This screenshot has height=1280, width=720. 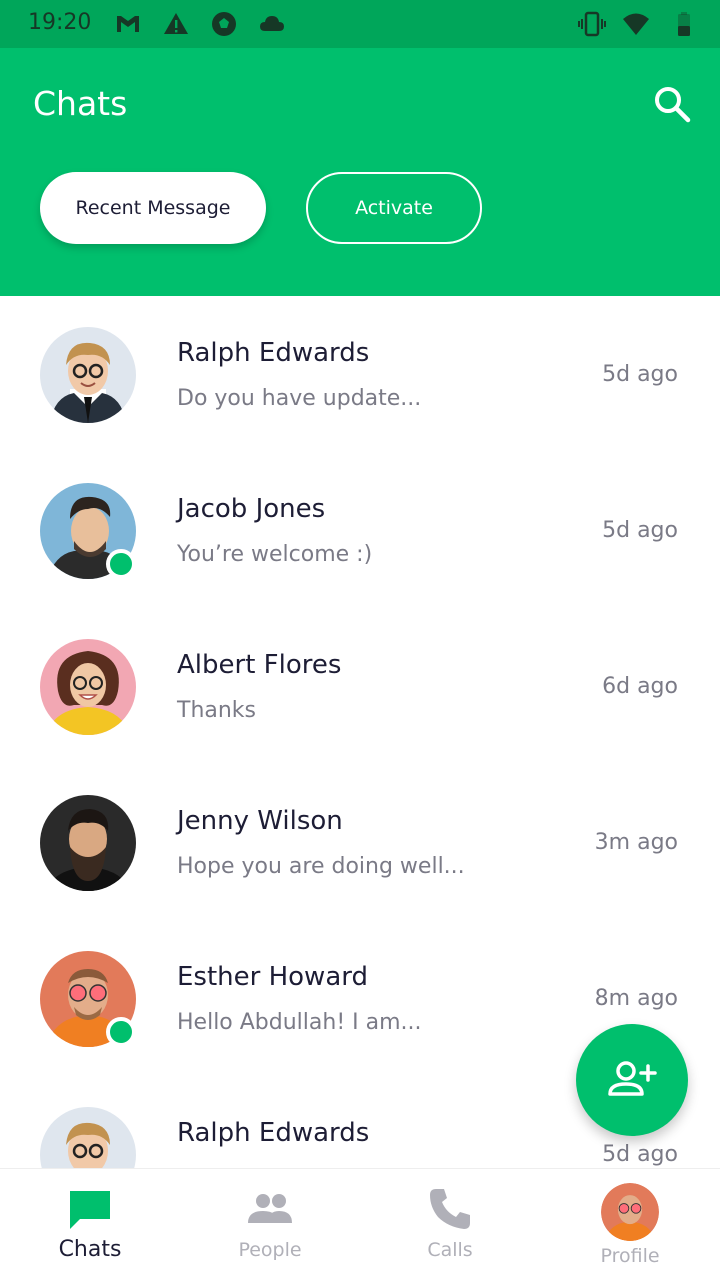 What do you see at coordinates (251, 509) in the screenshot?
I see `chat-name: Jacob Jones` at bounding box center [251, 509].